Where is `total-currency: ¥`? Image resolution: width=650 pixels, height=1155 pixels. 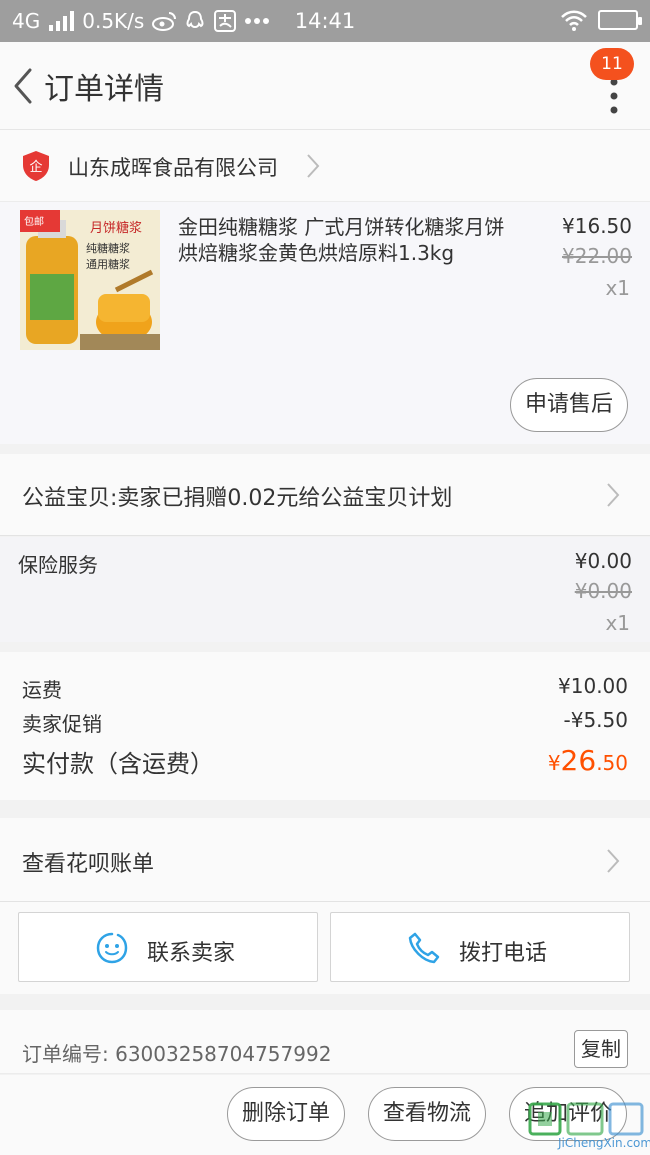
total-currency: ¥ is located at coordinates (554, 763).